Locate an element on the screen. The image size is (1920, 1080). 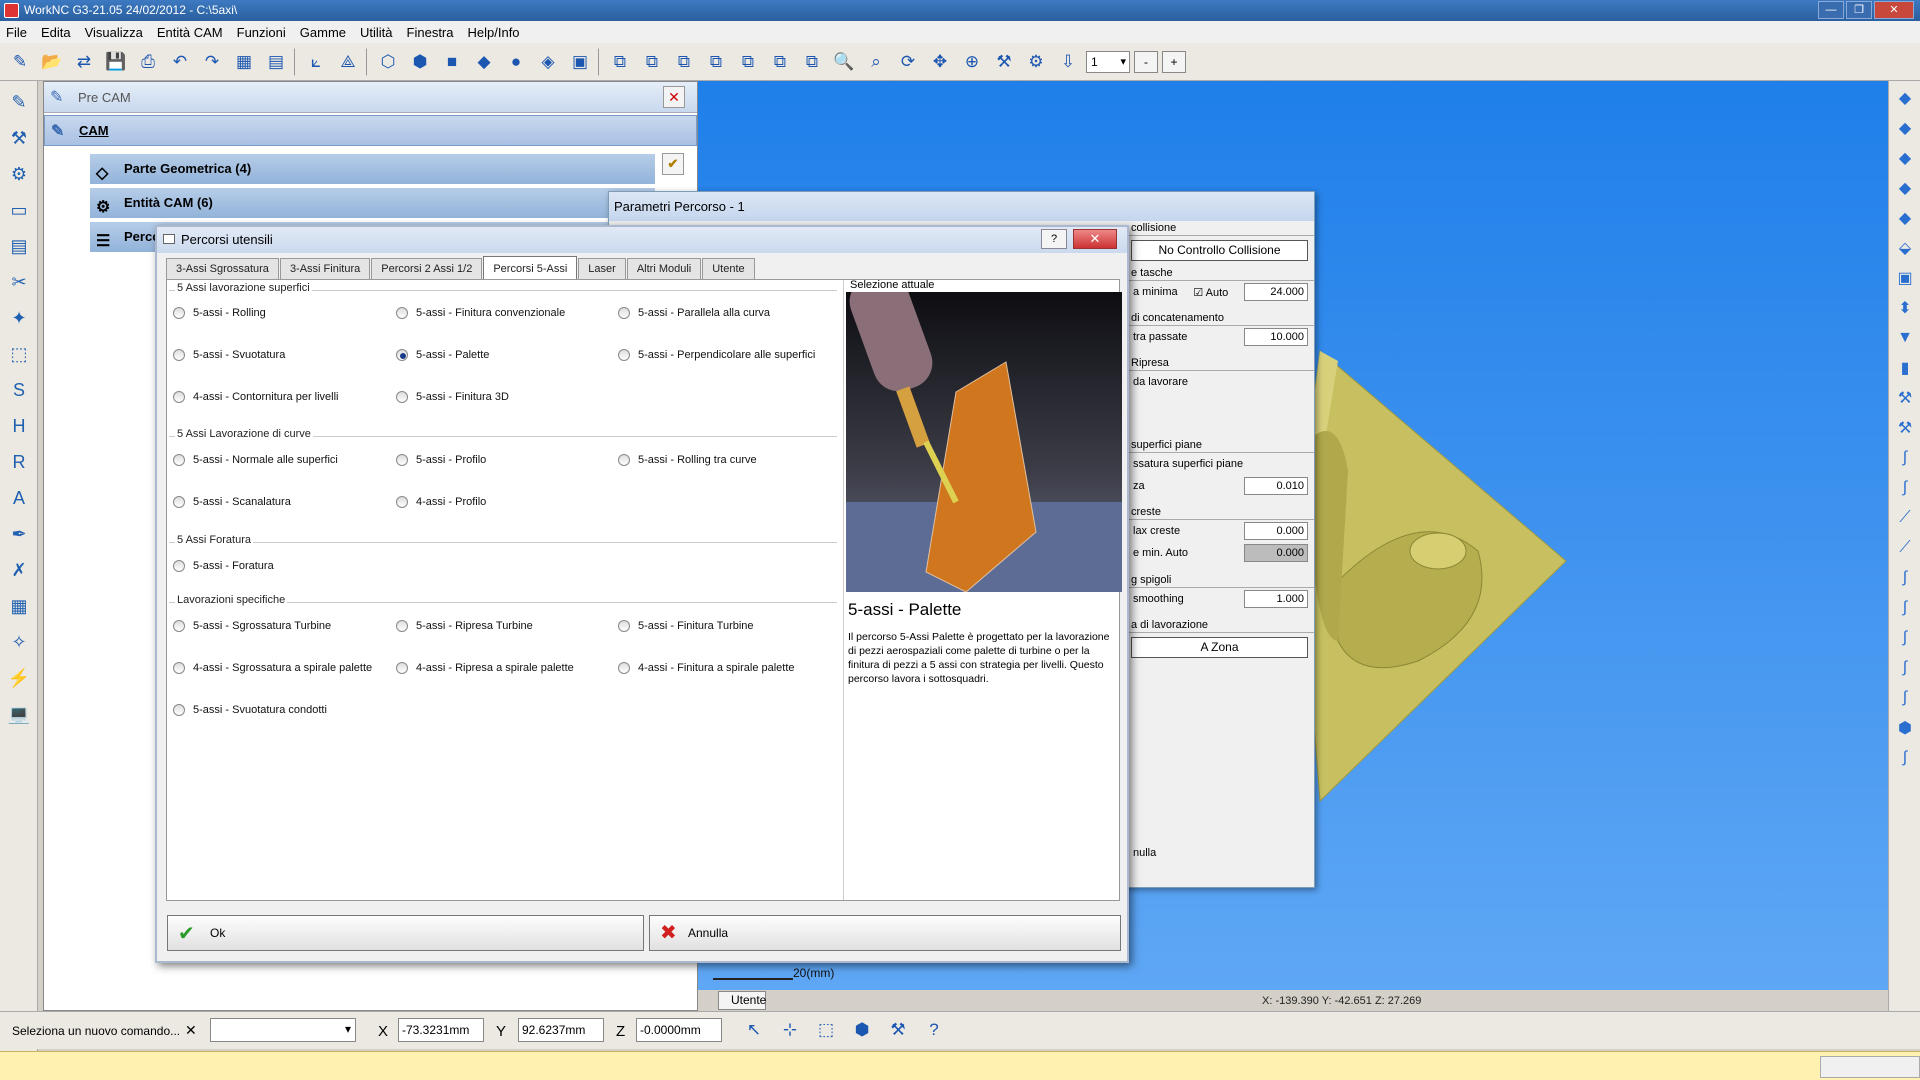
path-5-icon: ∫ is located at coordinates (1905, 578).